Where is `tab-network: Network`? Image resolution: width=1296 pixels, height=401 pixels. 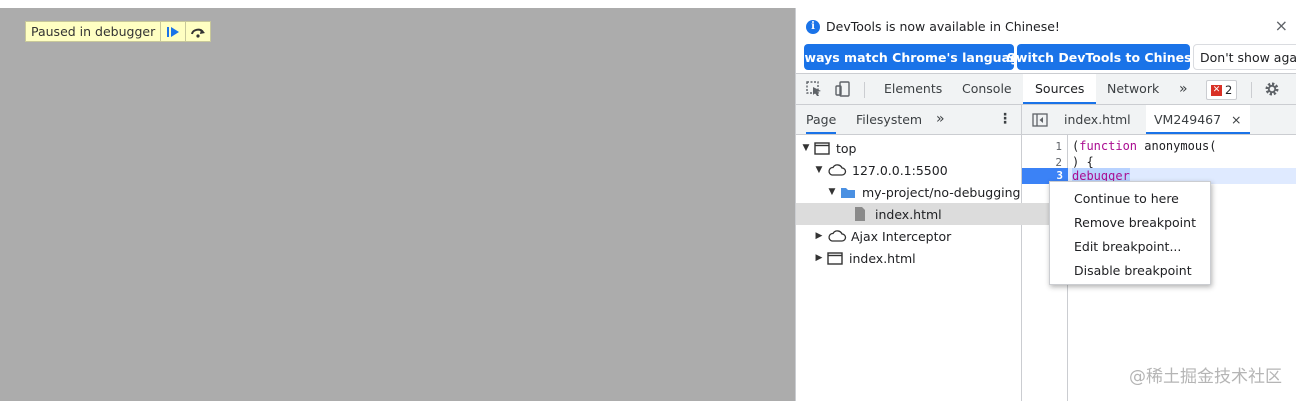
tab-network: Network is located at coordinates (1133, 89).